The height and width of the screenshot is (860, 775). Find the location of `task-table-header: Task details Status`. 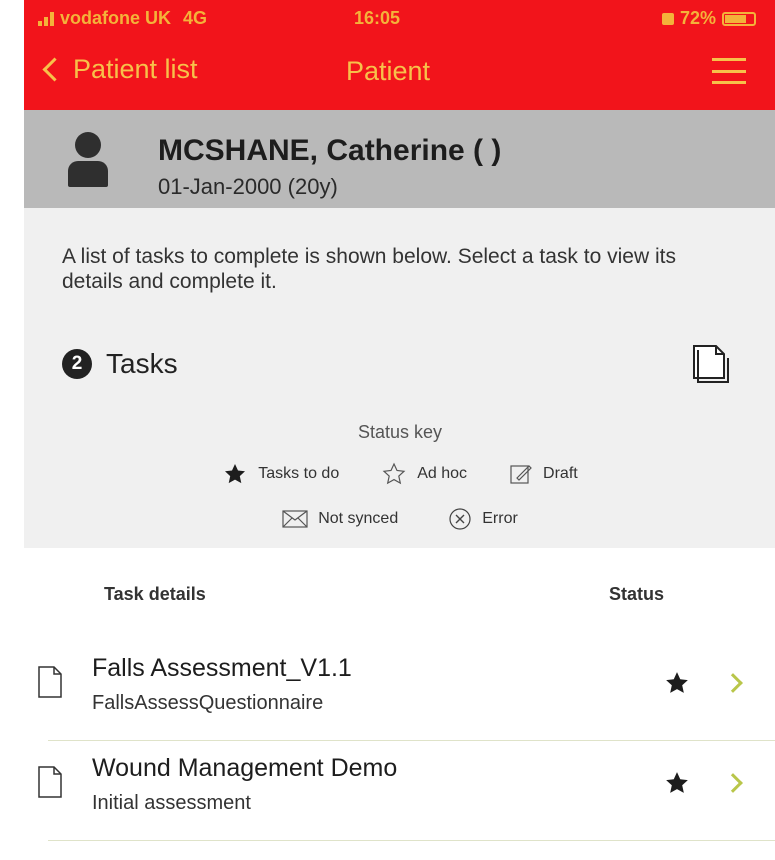

task-table-header: Task details Status is located at coordinates (399, 595).